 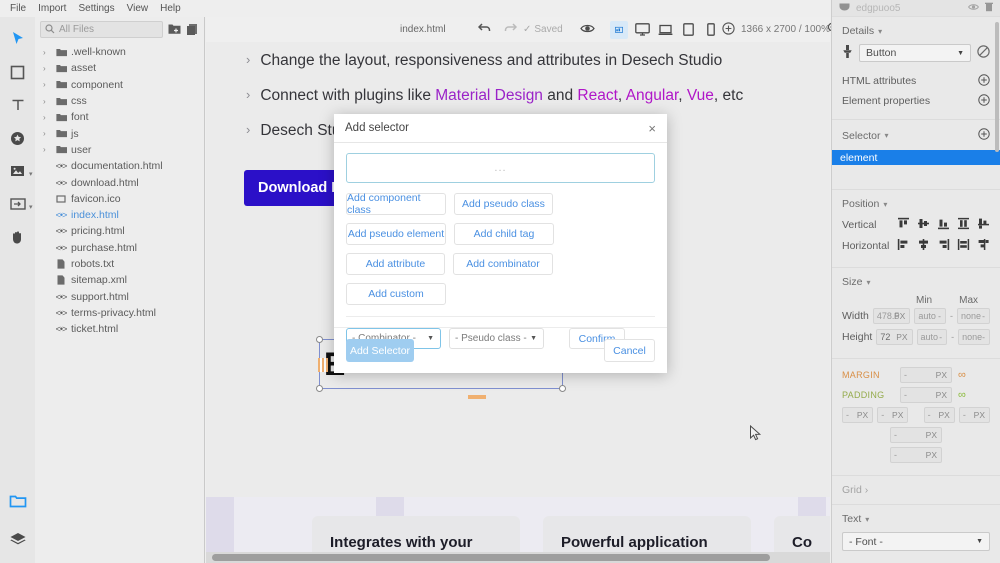 I want to click on align-stretch-icon, so click(x=963, y=225).